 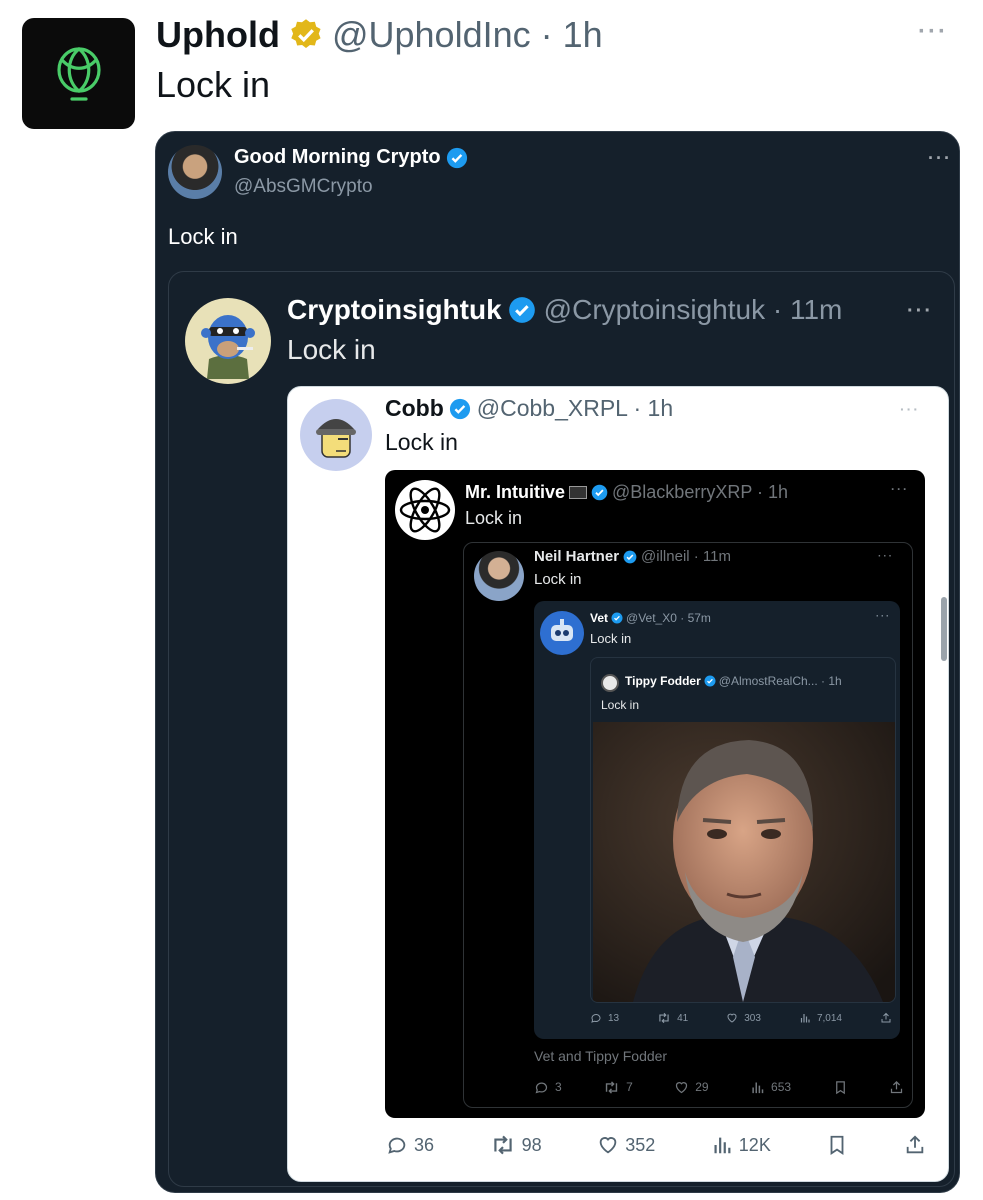 I want to click on level5-more-icon: ···, so click(x=886, y=556).